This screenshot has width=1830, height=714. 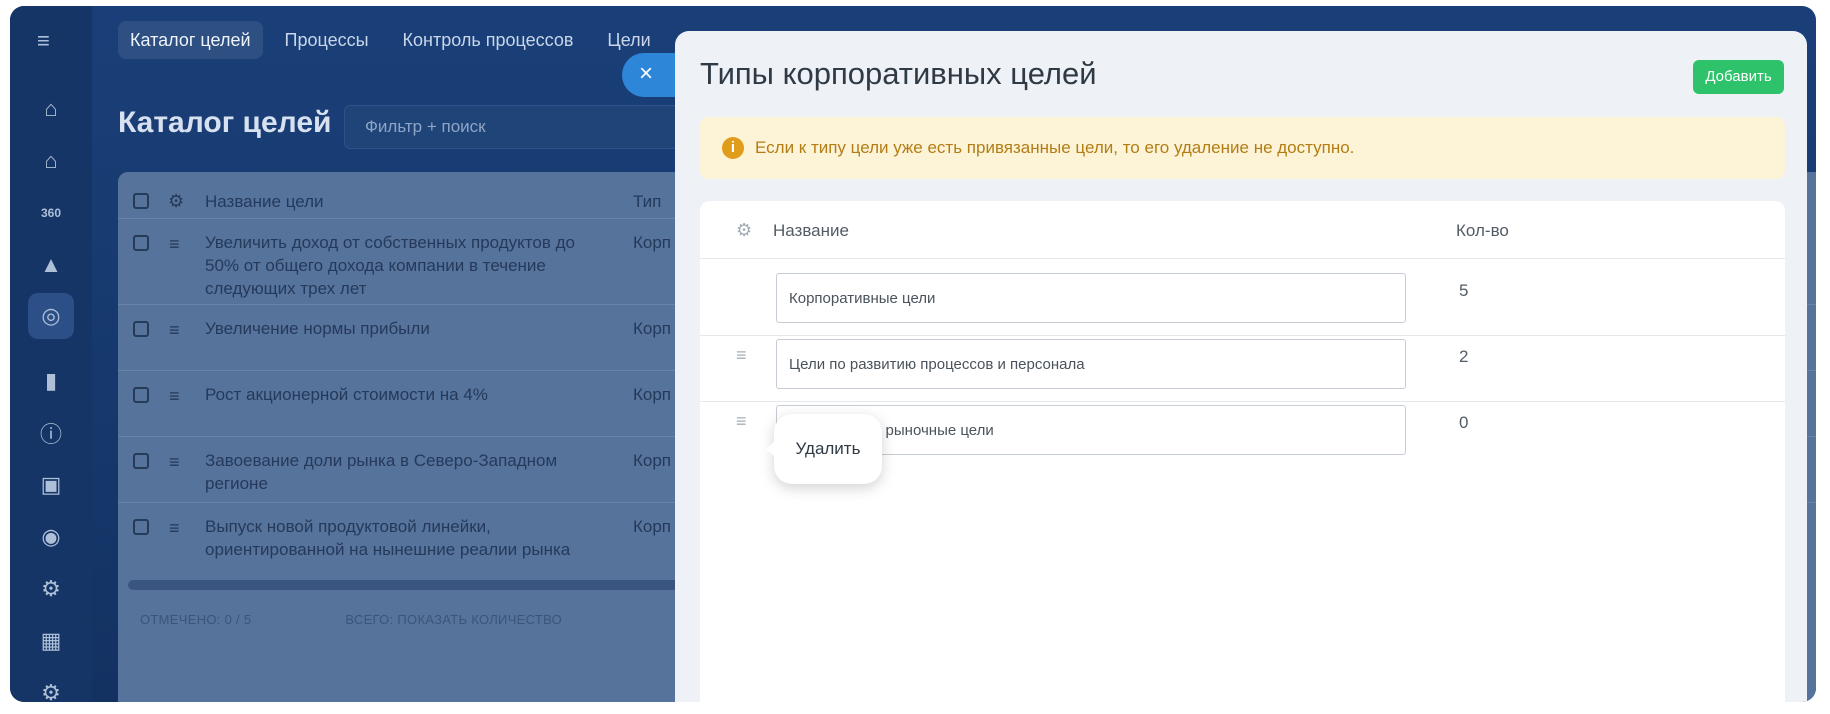 What do you see at coordinates (824, 449) in the screenshot?
I see `delete-menu-item: Удалить` at bounding box center [824, 449].